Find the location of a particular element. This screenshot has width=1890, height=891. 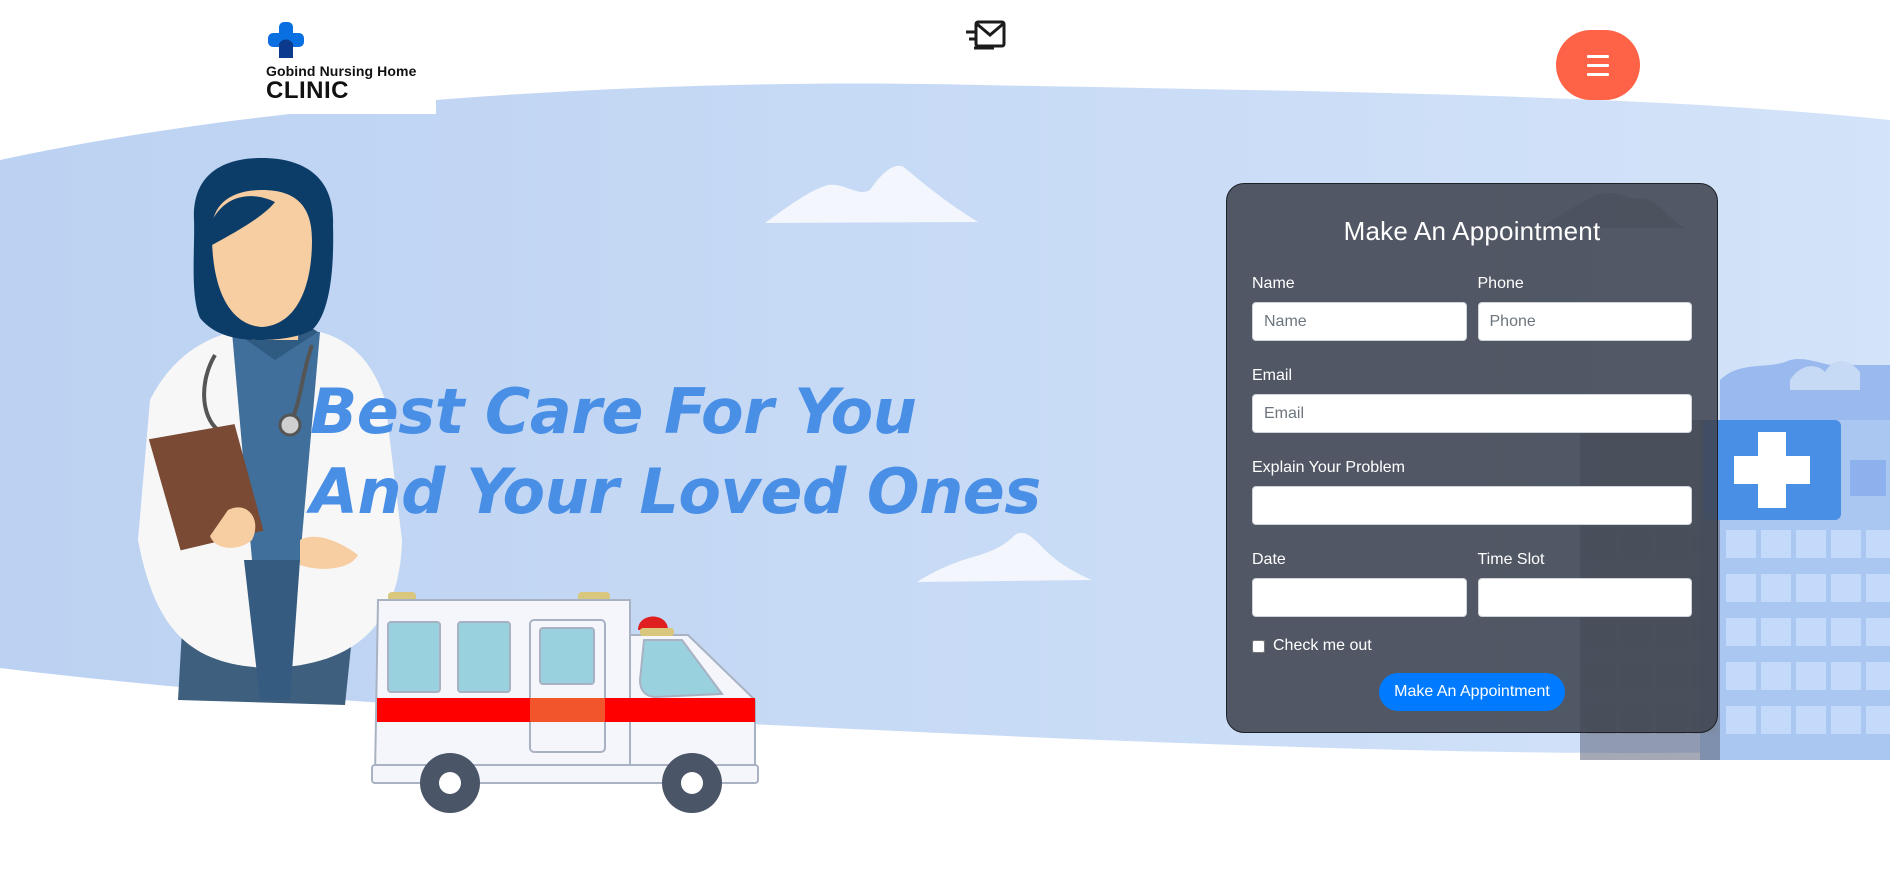

hero-headline-line1: Best Care For You is located at coordinates (613, 411).